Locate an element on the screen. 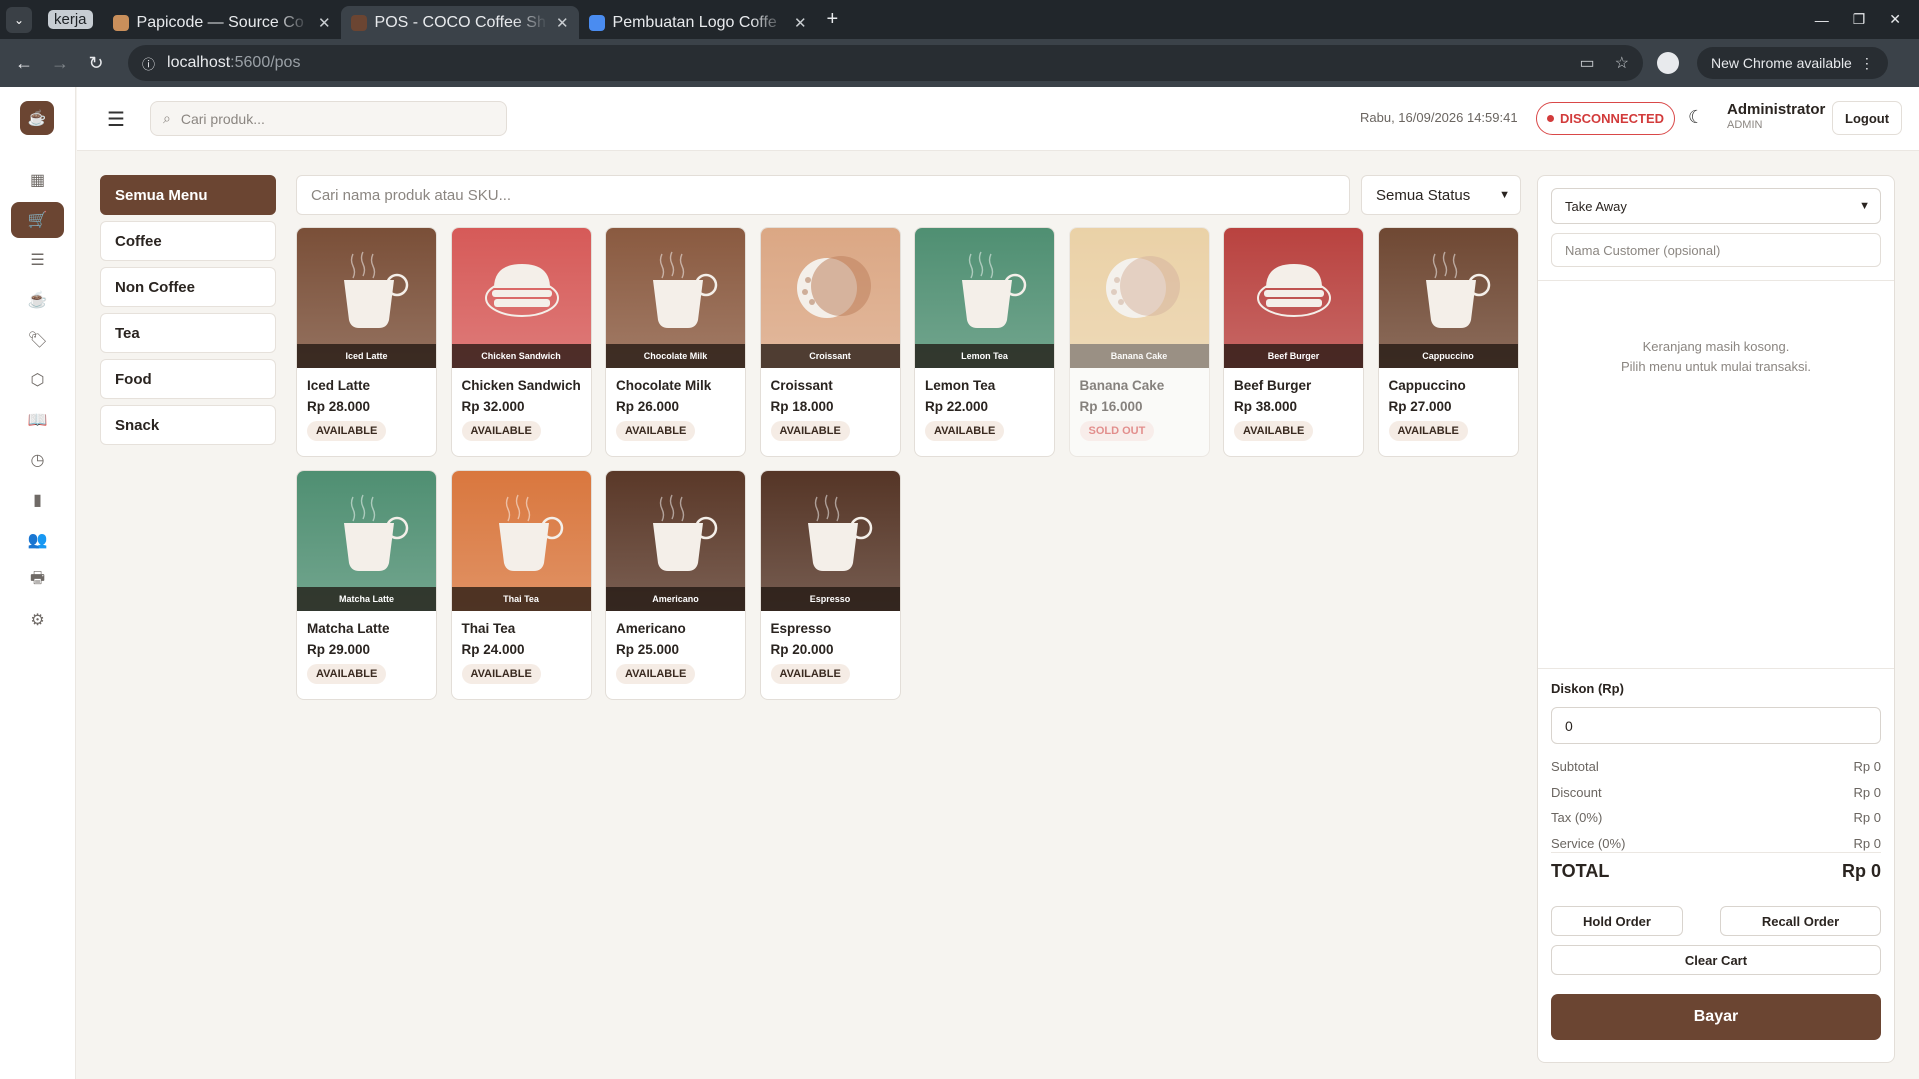 This screenshot has height=1079, width=1919. product-price: Rp 20.000 is located at coordinates (802, 649).